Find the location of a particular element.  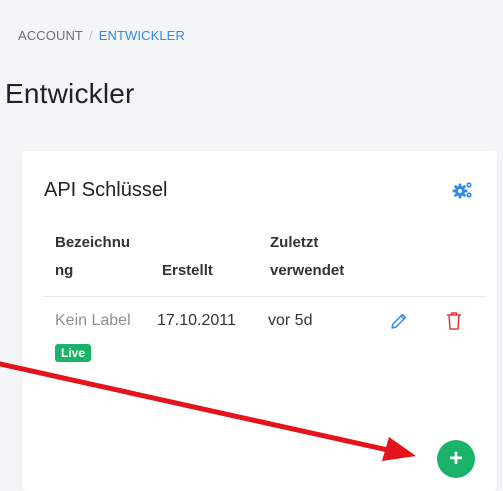

row-last-used: vor 5d is located at coordinates (290, 320).